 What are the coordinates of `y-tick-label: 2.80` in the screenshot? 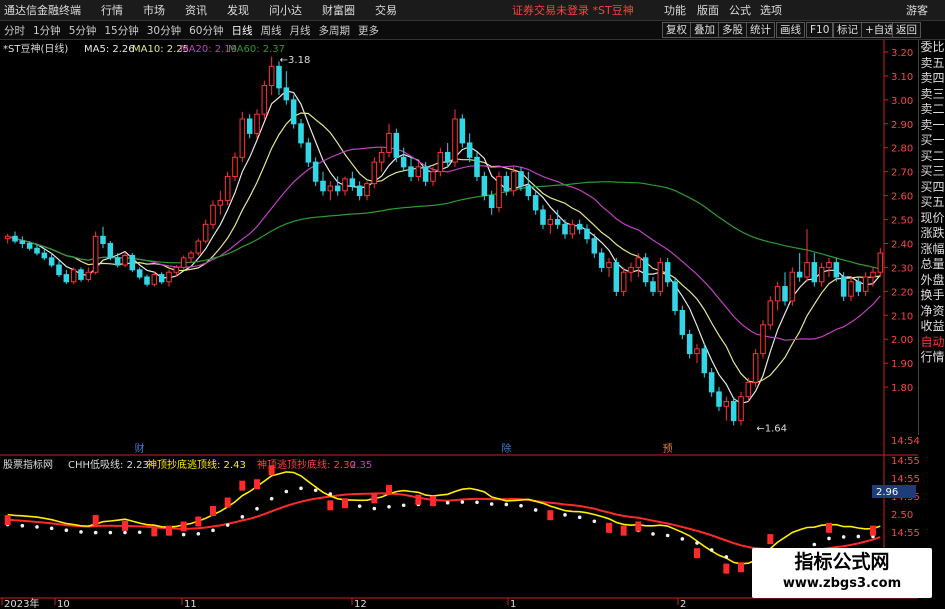 It's located at (902, 149).